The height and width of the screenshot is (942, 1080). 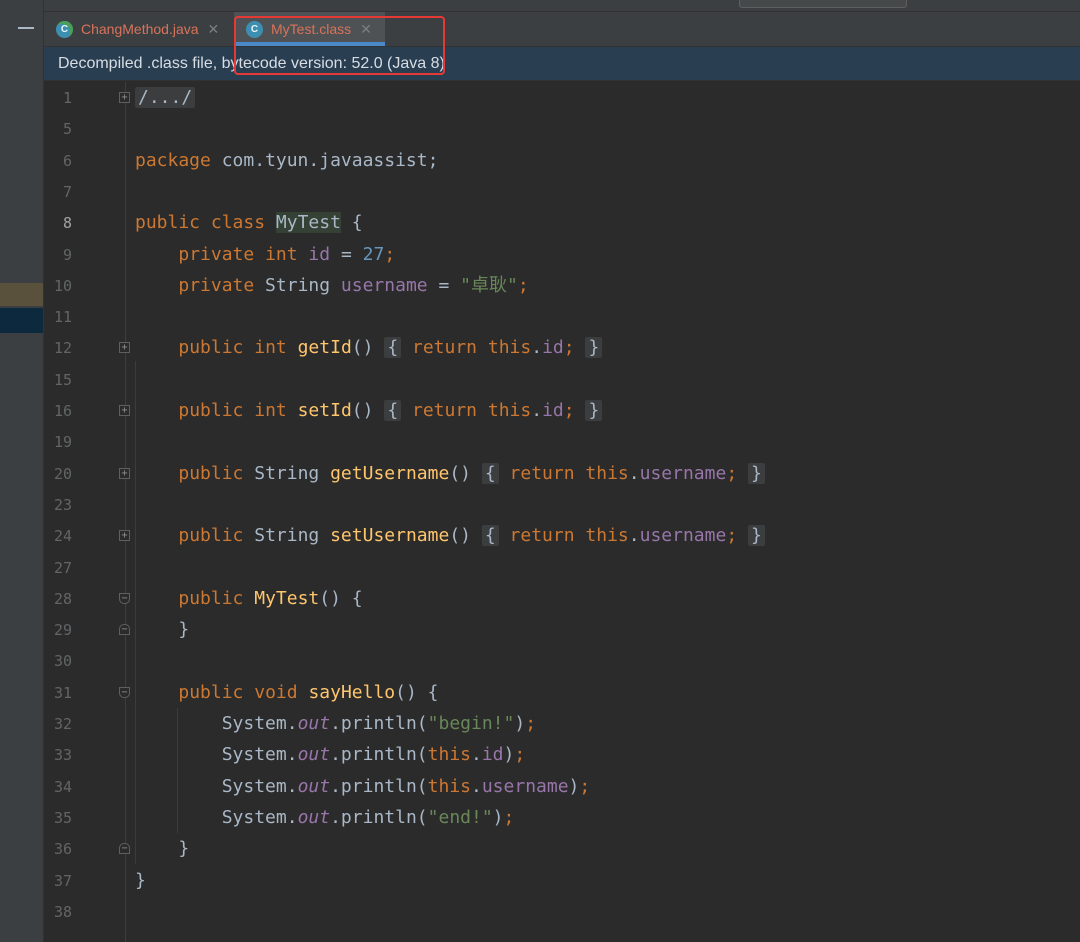 What do you see at coordinates (562, 881) in the screenshot?
I see `code-line: 37}` at bounding box center [562, 881].